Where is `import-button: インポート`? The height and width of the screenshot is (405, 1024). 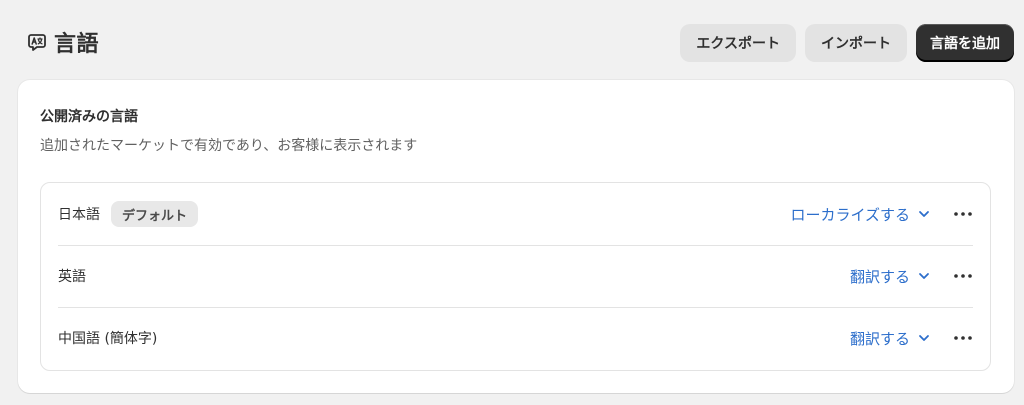
import-button: インポート is located at coordinates (856, 43).